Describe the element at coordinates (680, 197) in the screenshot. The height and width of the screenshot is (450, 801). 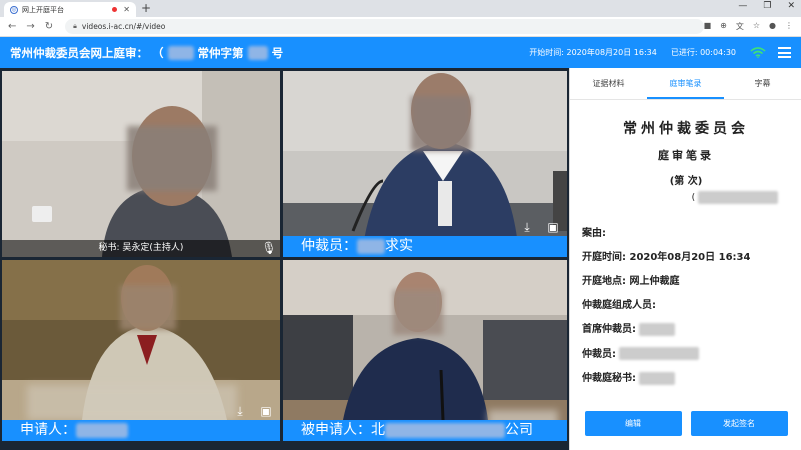
I see `doc-number: (` at that location.